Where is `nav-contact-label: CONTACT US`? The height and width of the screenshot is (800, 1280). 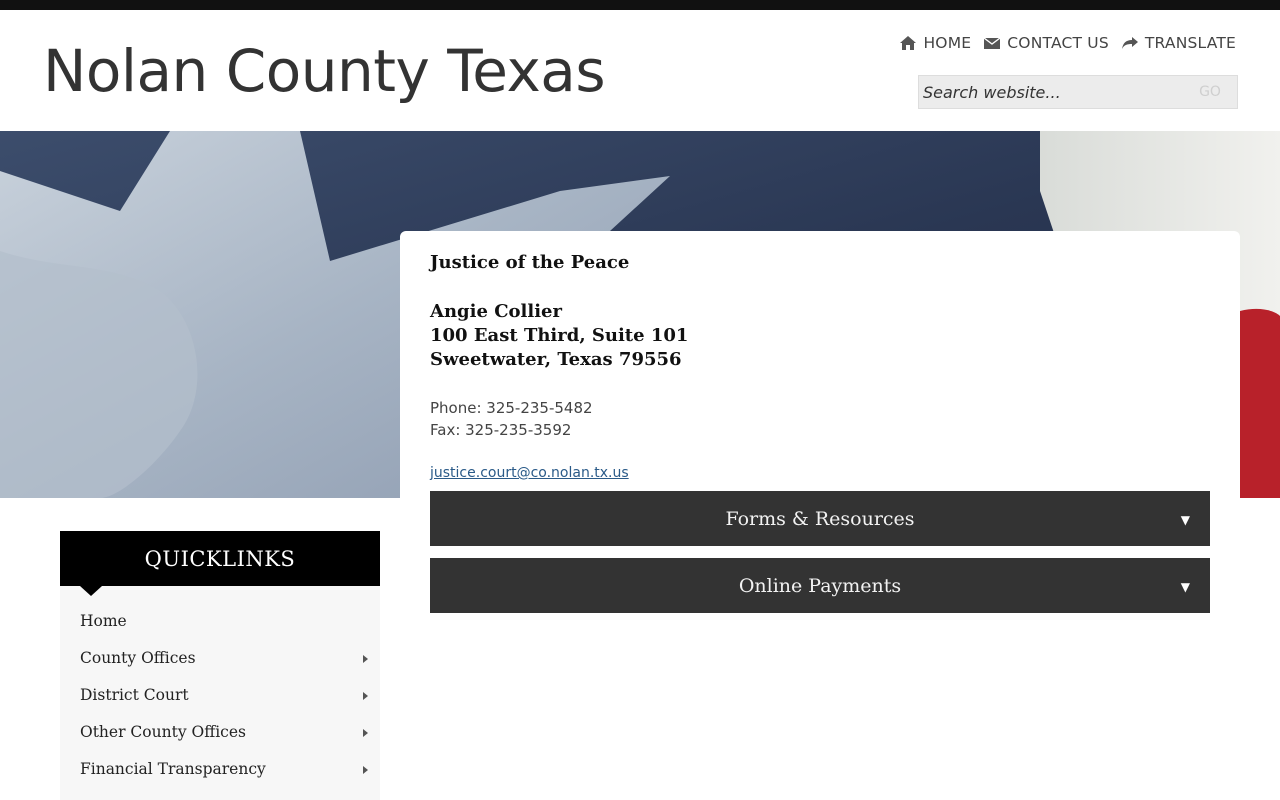 nav-contact-label: CONTACT US is located at coordinates (1058, 43).